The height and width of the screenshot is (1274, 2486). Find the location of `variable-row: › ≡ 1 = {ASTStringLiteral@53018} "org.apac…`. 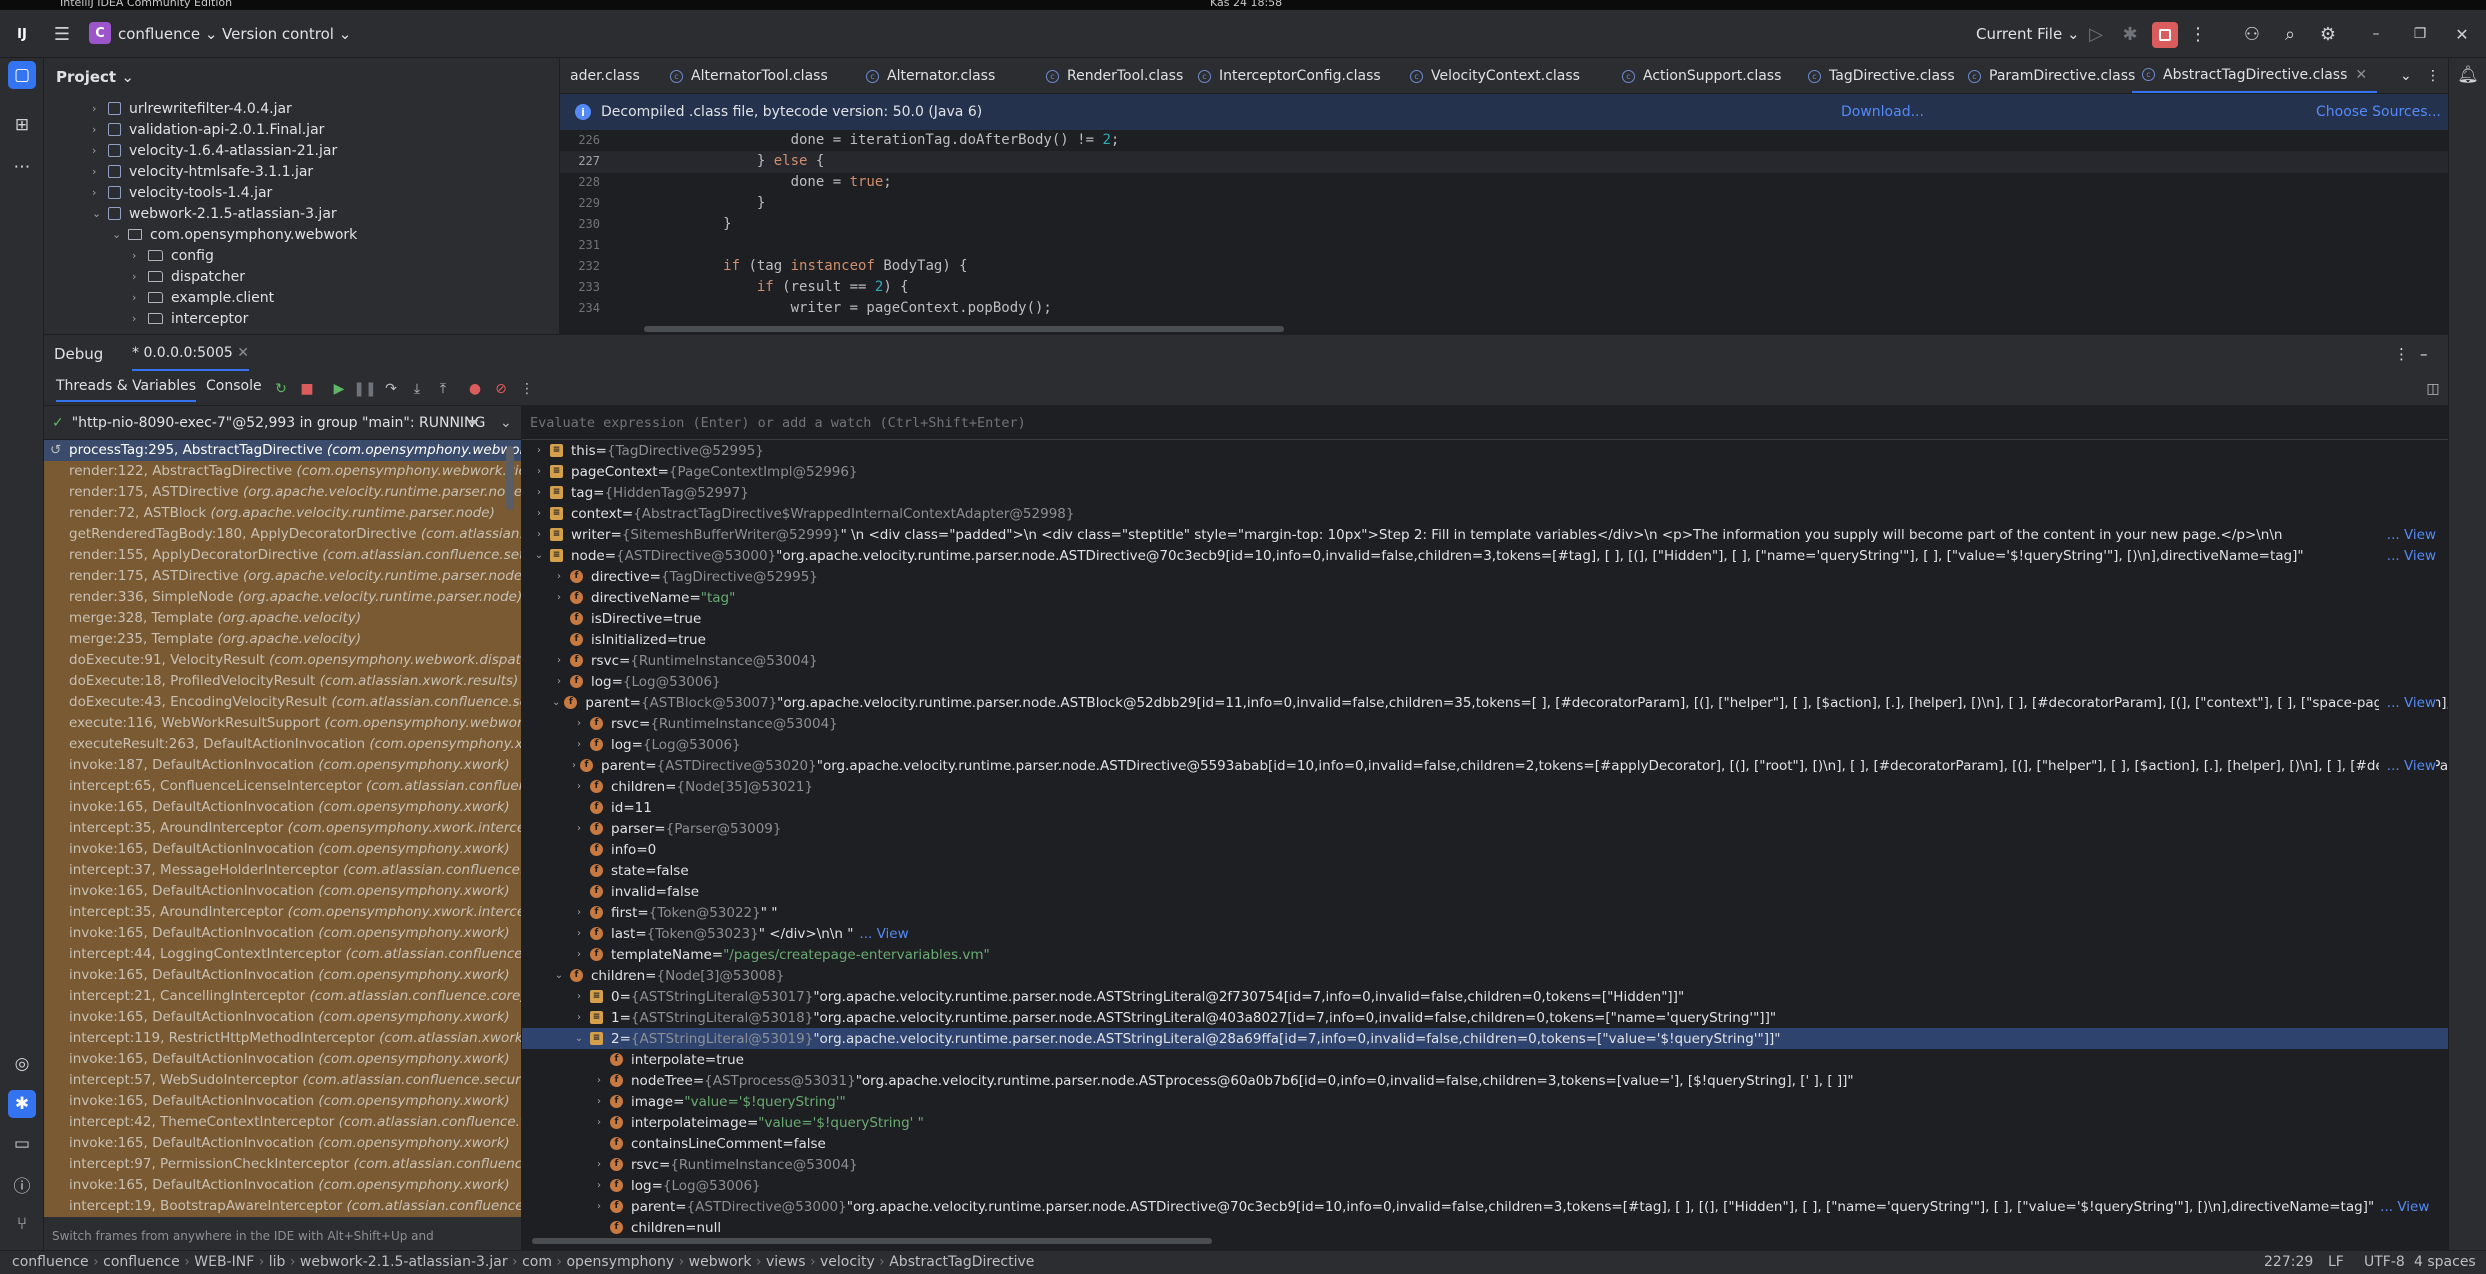

variable-row: › ≡ 1 = {ASTStringLiteral@53018} "org.apac… is located at coordinates (1485, 1017).